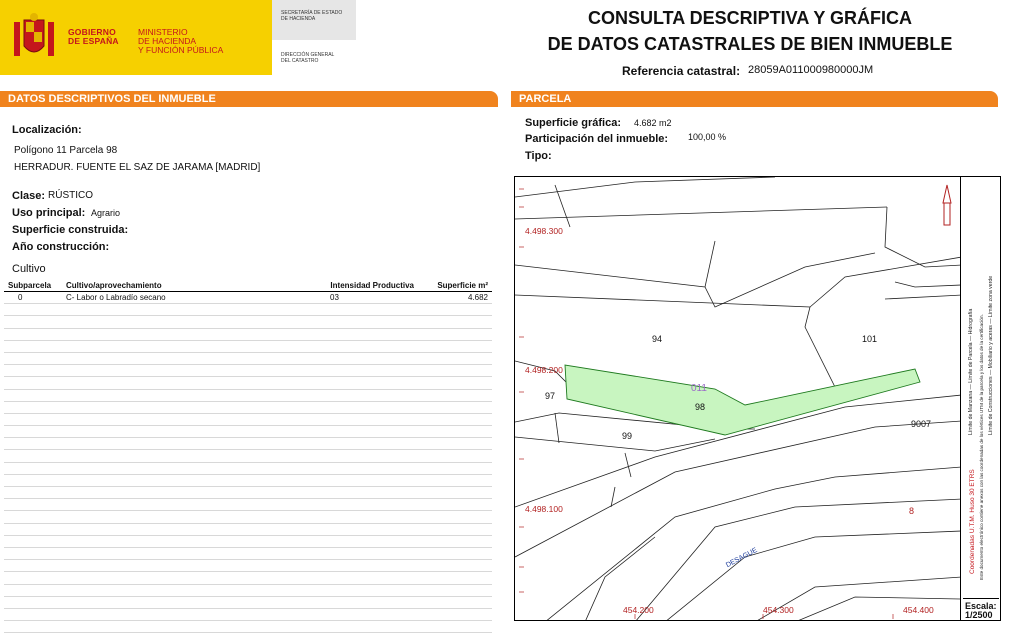  Describe the element at coordinates (33, 286) in the screenshot. I see `col-subparcela: Subparcela` at that location.